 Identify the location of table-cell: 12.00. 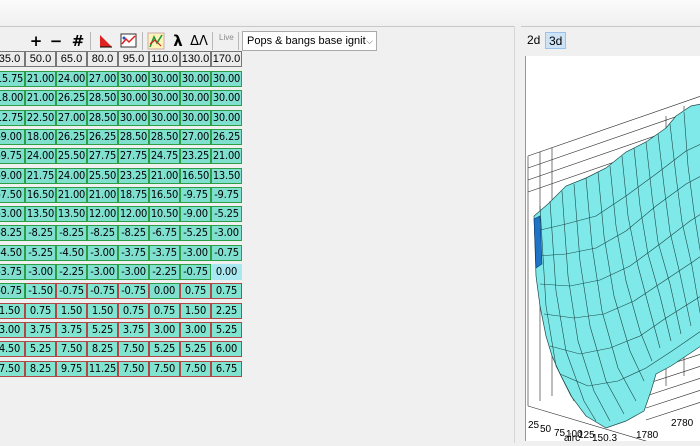
(133, 214).